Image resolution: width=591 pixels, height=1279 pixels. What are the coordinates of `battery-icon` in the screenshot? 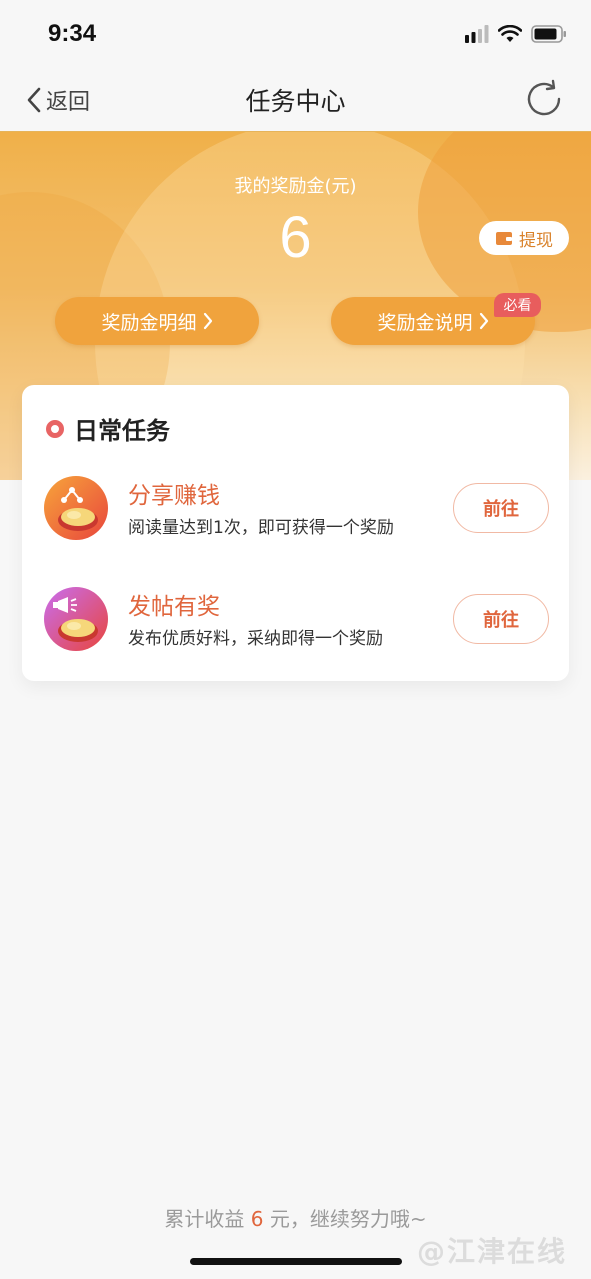 It's located at (548, 34).